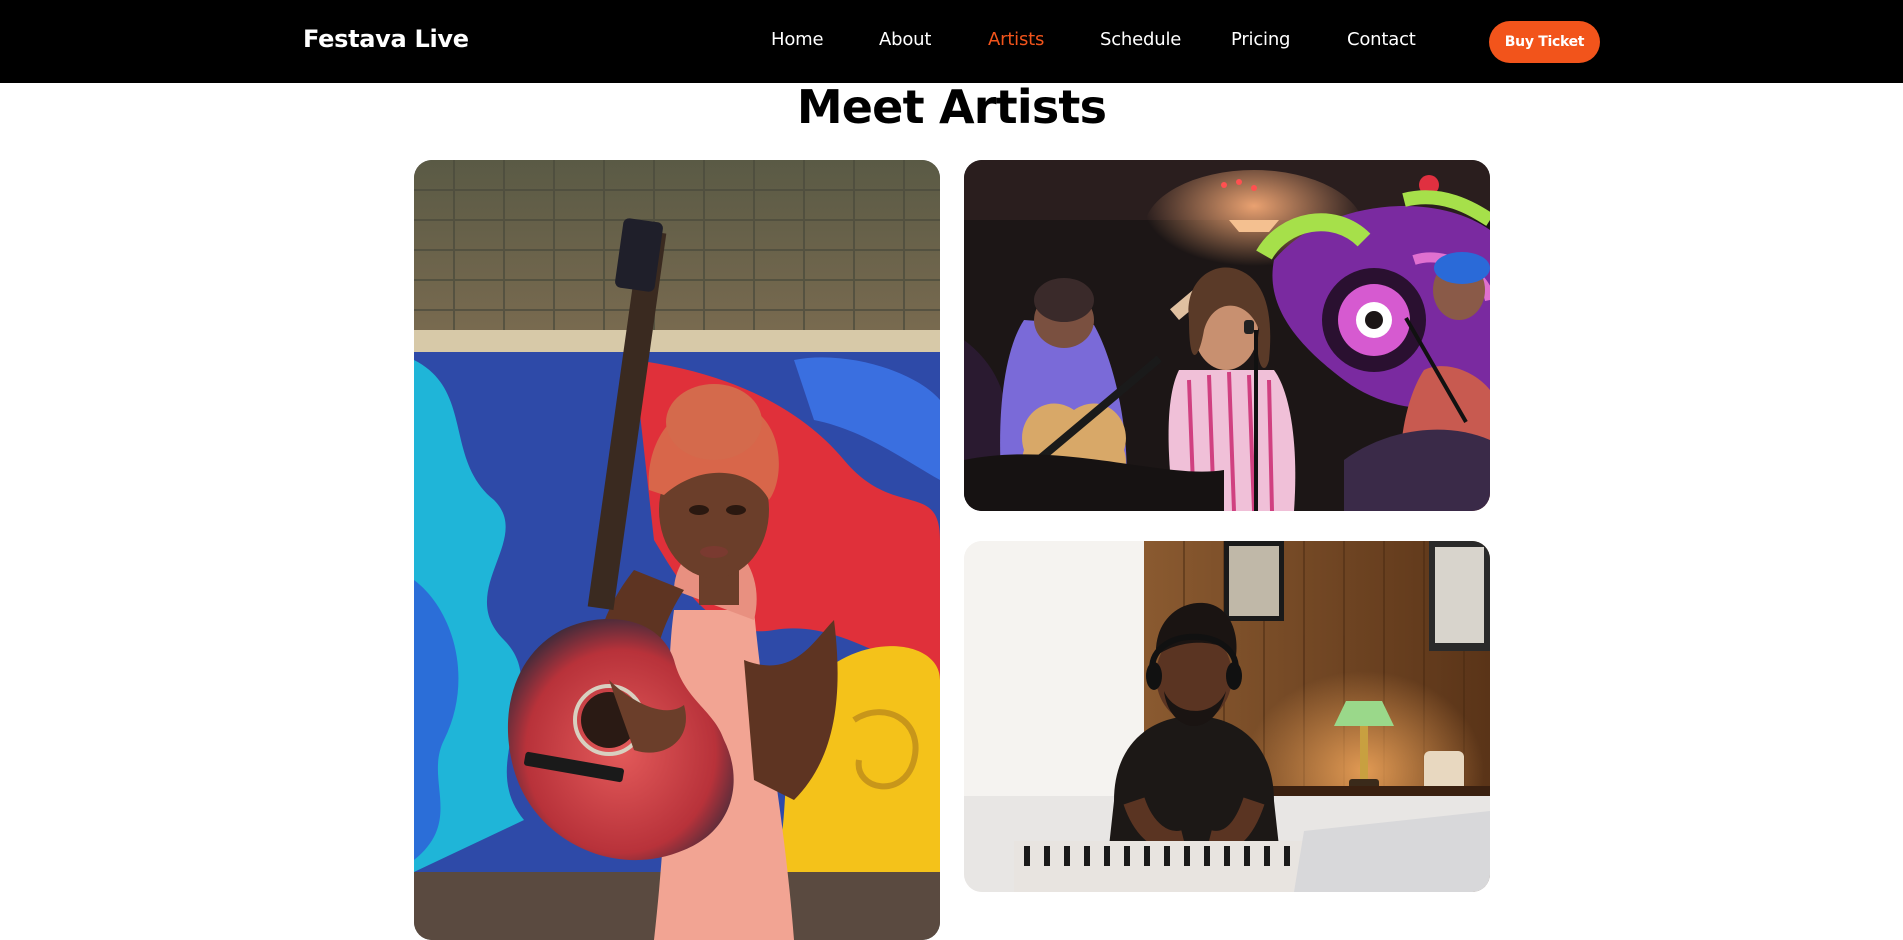  What do you see at coordinates (905, 39) in the screenshot?
I see `nav-link-about: About` at bounding box center [905, 39].